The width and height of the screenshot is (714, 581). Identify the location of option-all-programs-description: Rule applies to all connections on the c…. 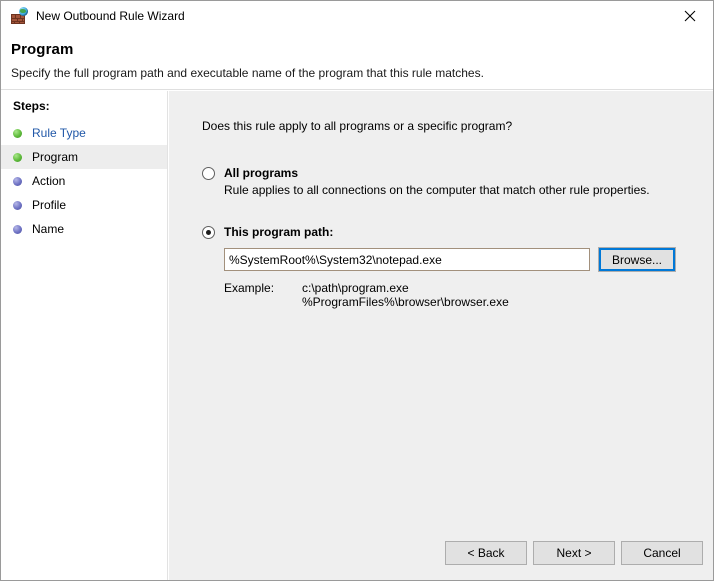
(437, 190).